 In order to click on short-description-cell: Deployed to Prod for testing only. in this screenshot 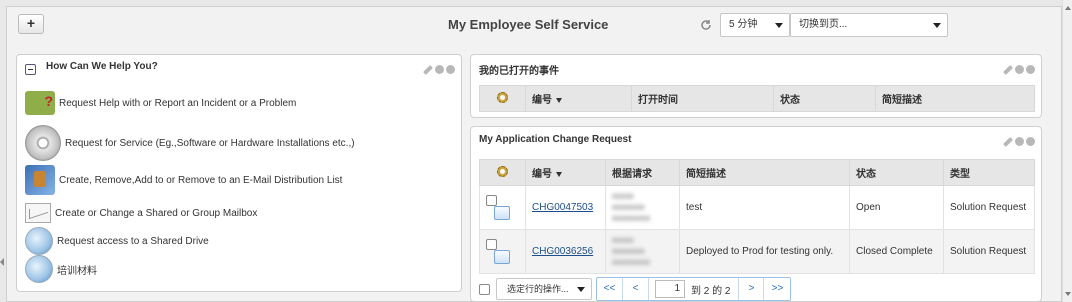, I will do `click(764, 251)`.